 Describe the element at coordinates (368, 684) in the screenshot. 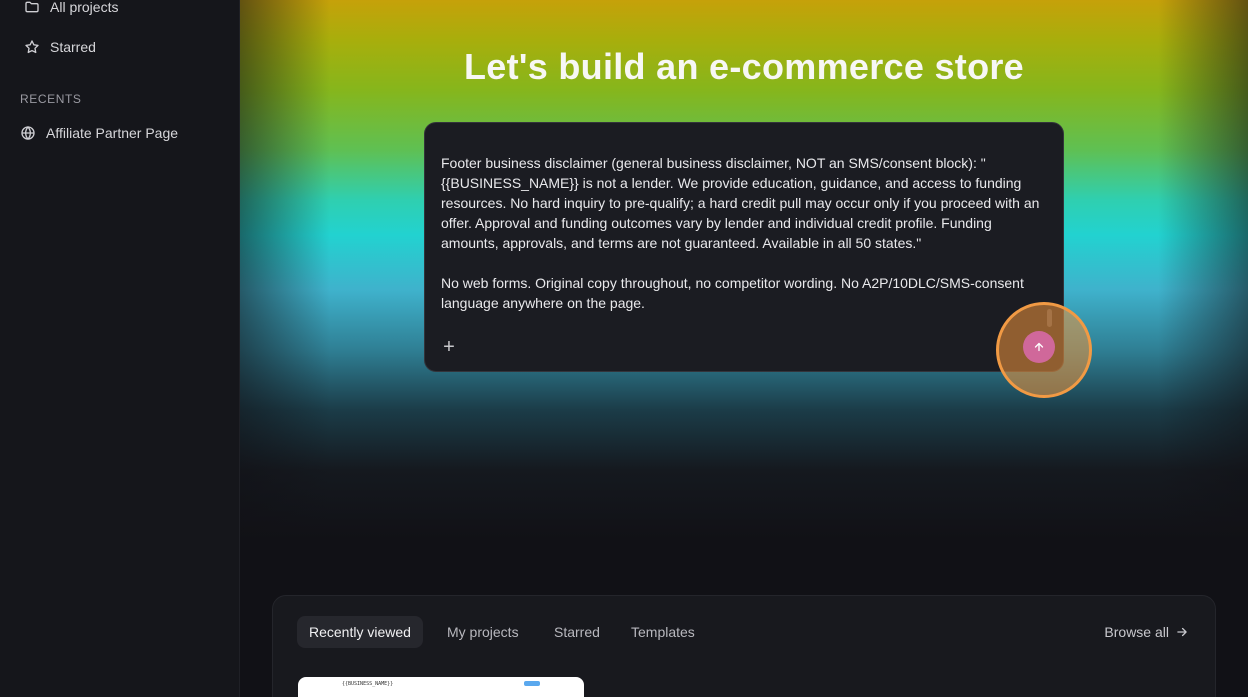

I see `thumbnail-text: {{BUSINESS_NAME}}` at that location.